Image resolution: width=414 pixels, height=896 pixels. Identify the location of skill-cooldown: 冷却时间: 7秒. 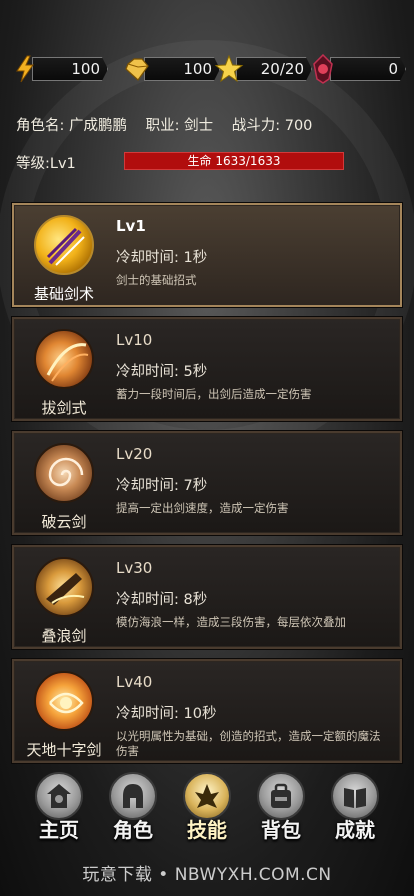
(162, 486).